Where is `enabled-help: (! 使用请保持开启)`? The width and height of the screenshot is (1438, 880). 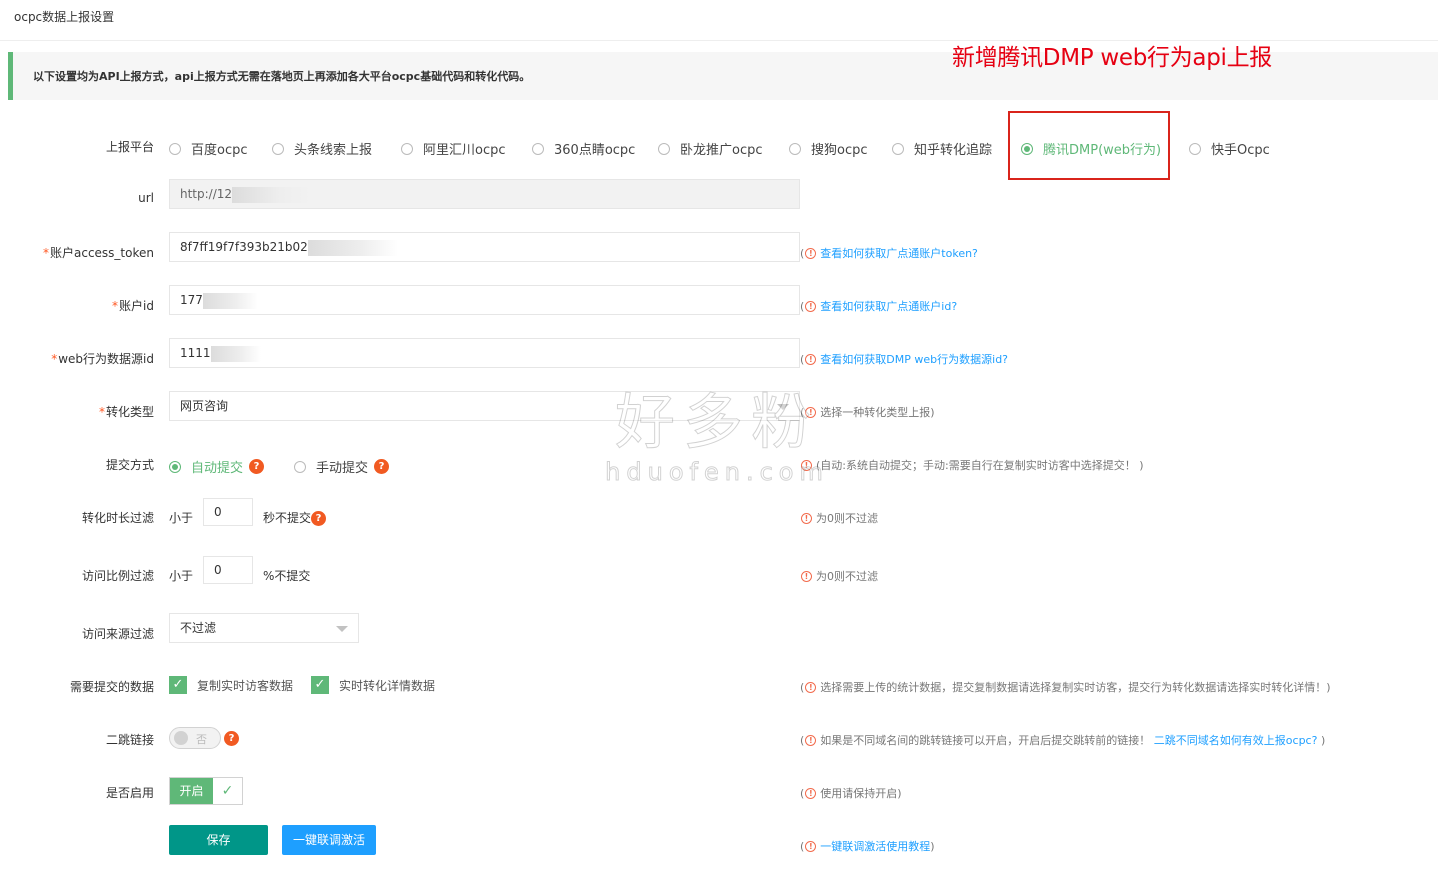
enabled-help: (! 使用请保持开启) is located at coordinates (851, 793).